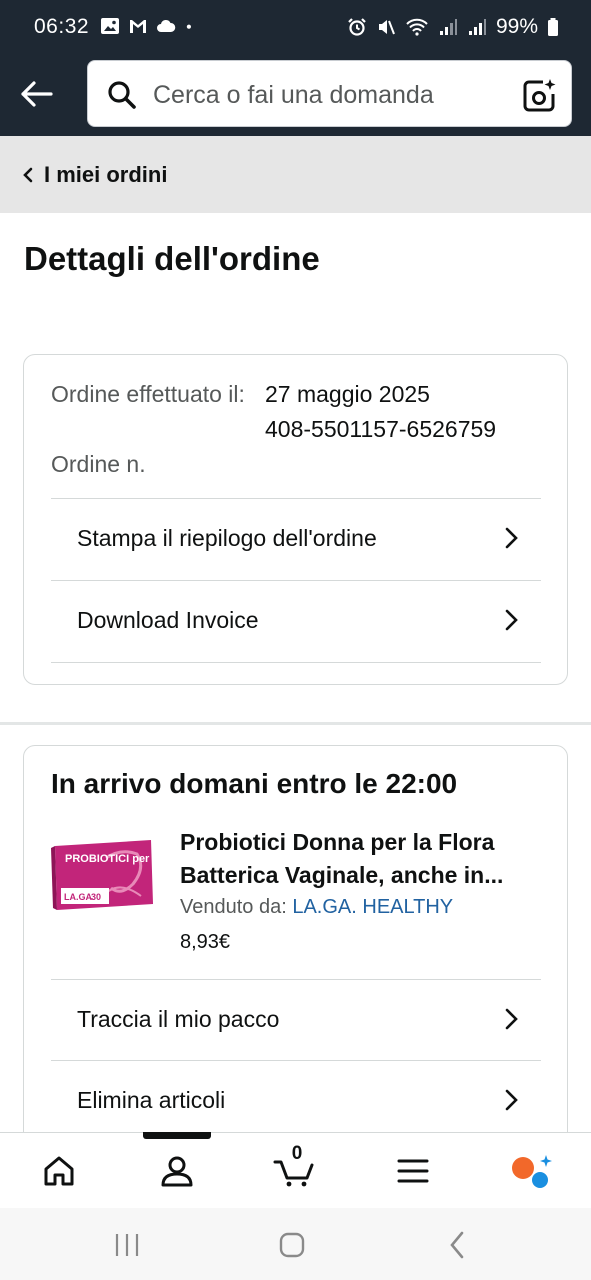  I want to click on account-icon, so click(177, 1171).